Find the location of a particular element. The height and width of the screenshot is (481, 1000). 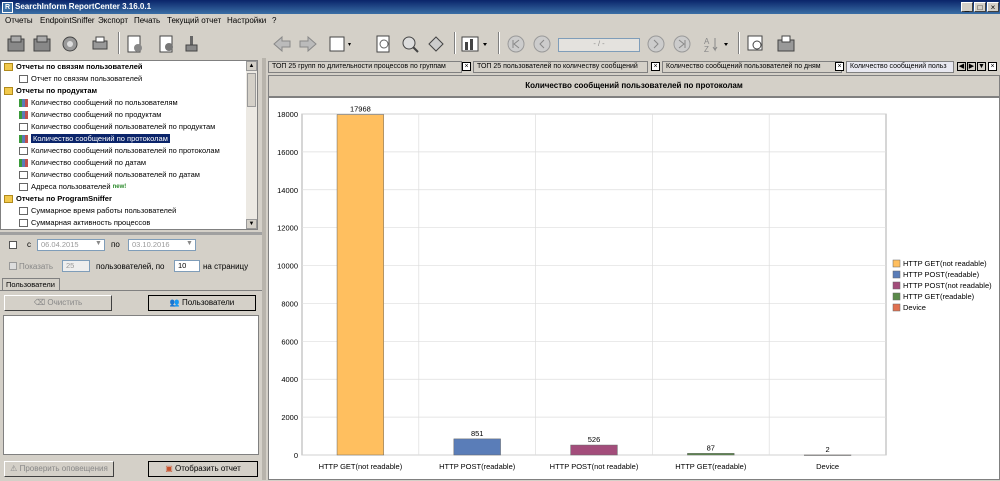

menu-settings: Настройки is located at coordinates (246, 20).